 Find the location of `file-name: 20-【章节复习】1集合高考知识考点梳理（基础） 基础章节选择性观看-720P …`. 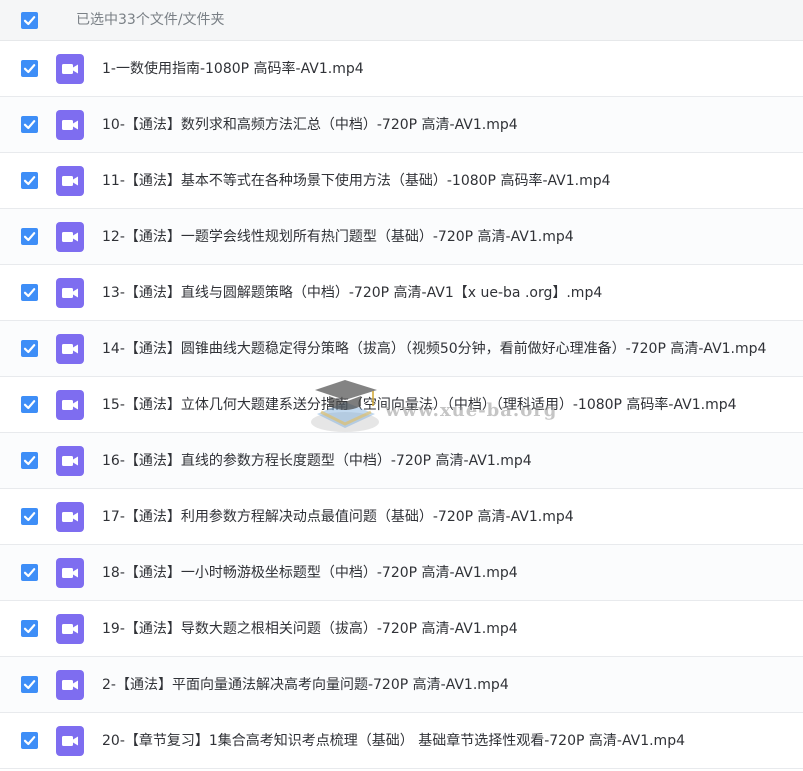

file-name: 20-【章节复习】1集合高考知识考点梳理（基础） 基础章节选择性观看-720P … is located at coordinates (393, 741).